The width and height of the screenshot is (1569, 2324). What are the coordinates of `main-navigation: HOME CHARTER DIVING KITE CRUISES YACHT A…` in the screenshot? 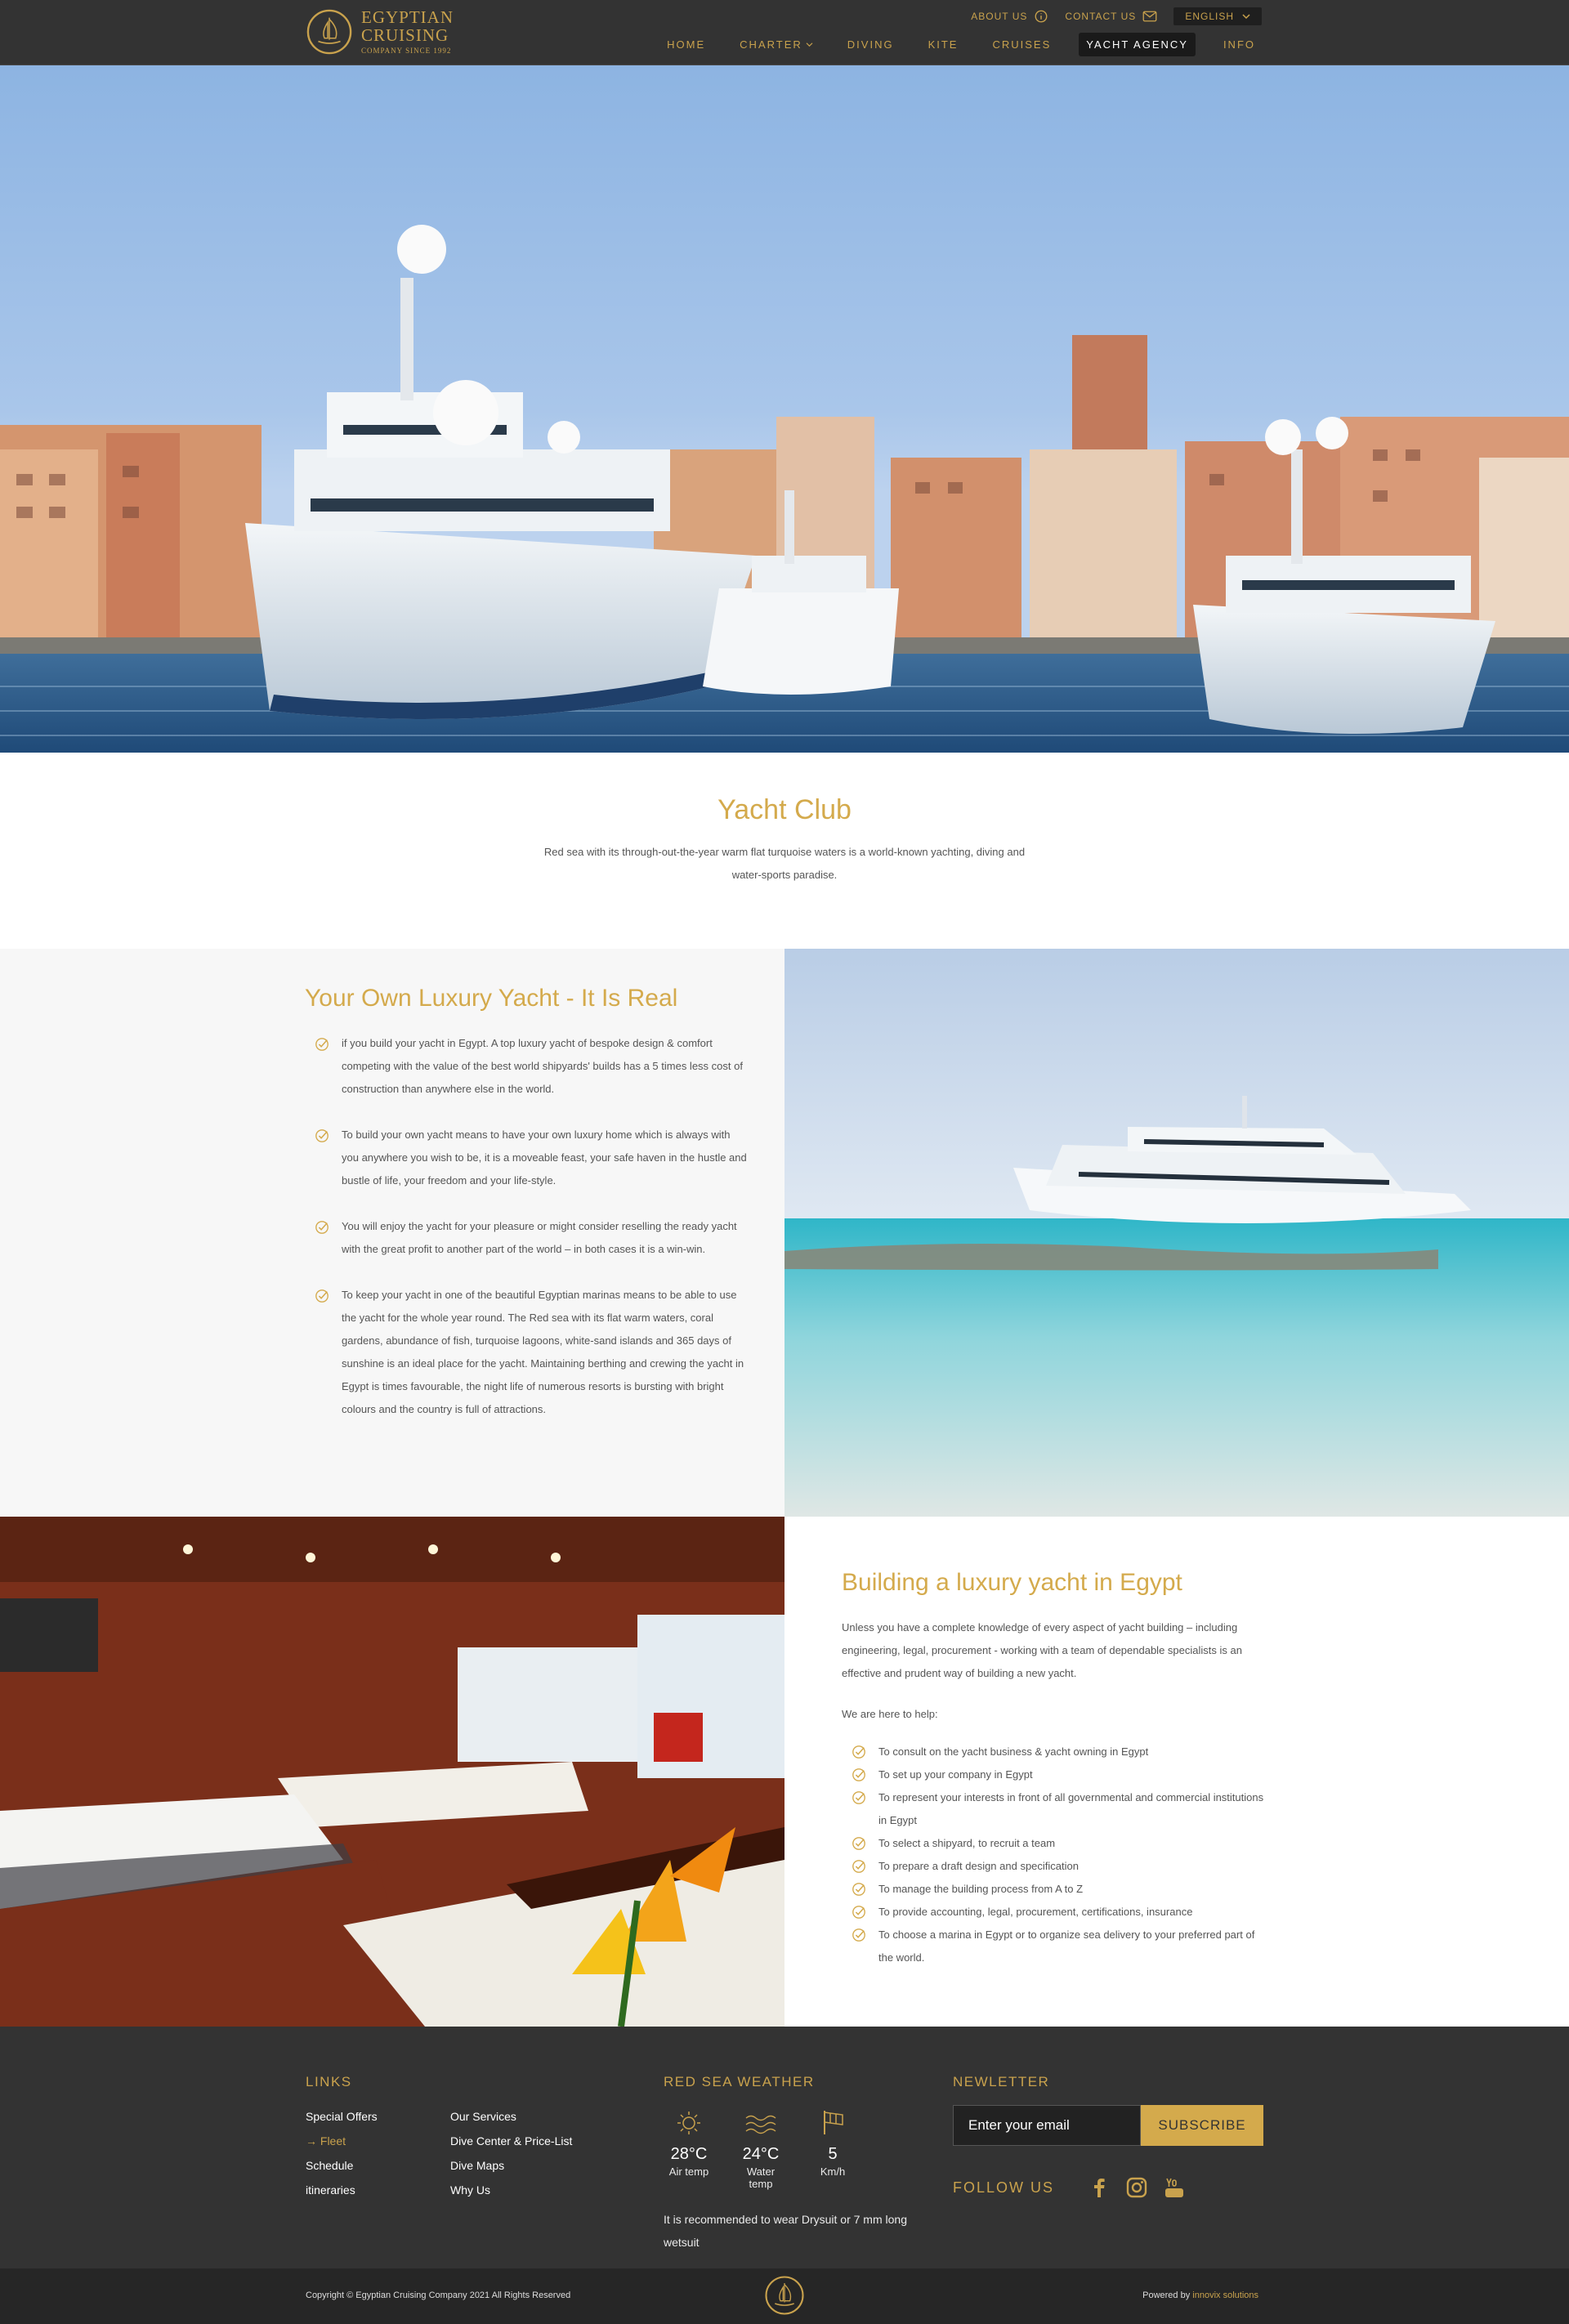 It's located at (961, 44).